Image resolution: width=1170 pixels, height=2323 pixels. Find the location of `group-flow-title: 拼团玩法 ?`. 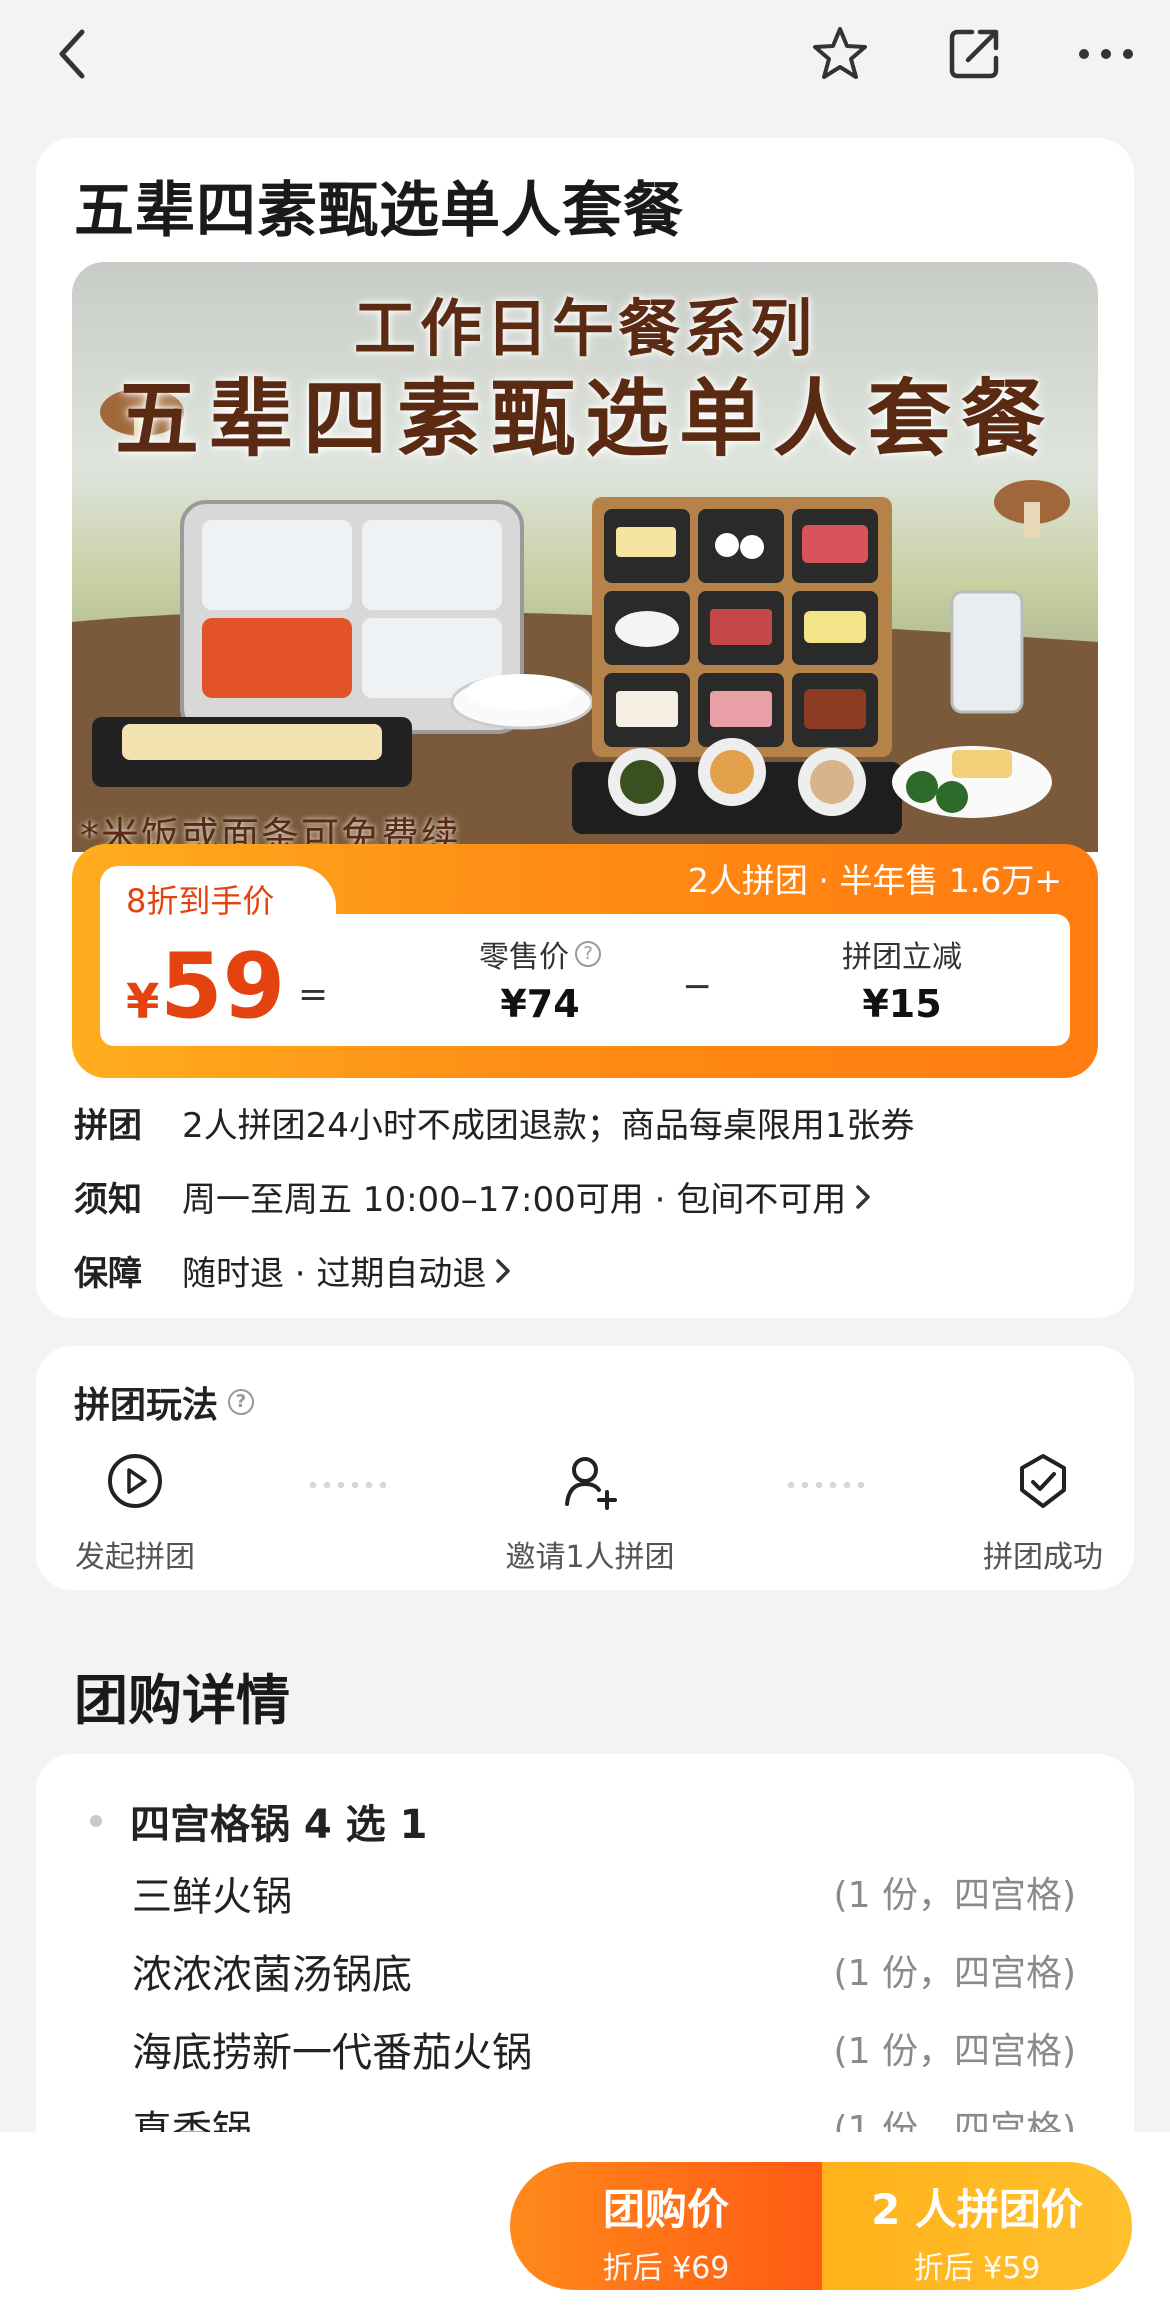

group-flow-title: 拼团玩法 ? is located at coordinates (164, 1402).